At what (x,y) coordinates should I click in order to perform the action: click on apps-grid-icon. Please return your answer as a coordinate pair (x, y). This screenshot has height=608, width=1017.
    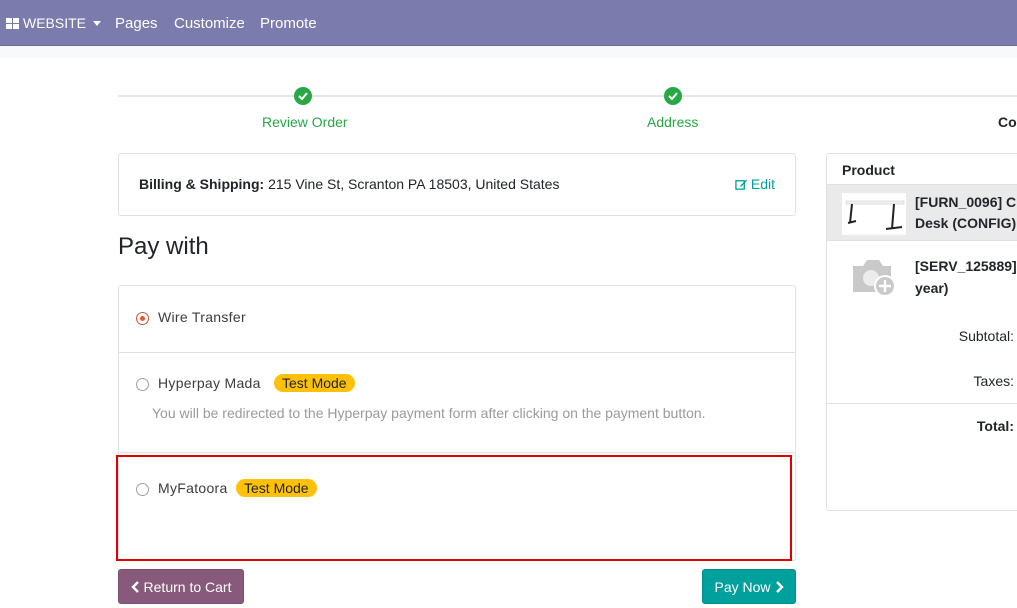
    Looking at the image, I should click on (12, 23).